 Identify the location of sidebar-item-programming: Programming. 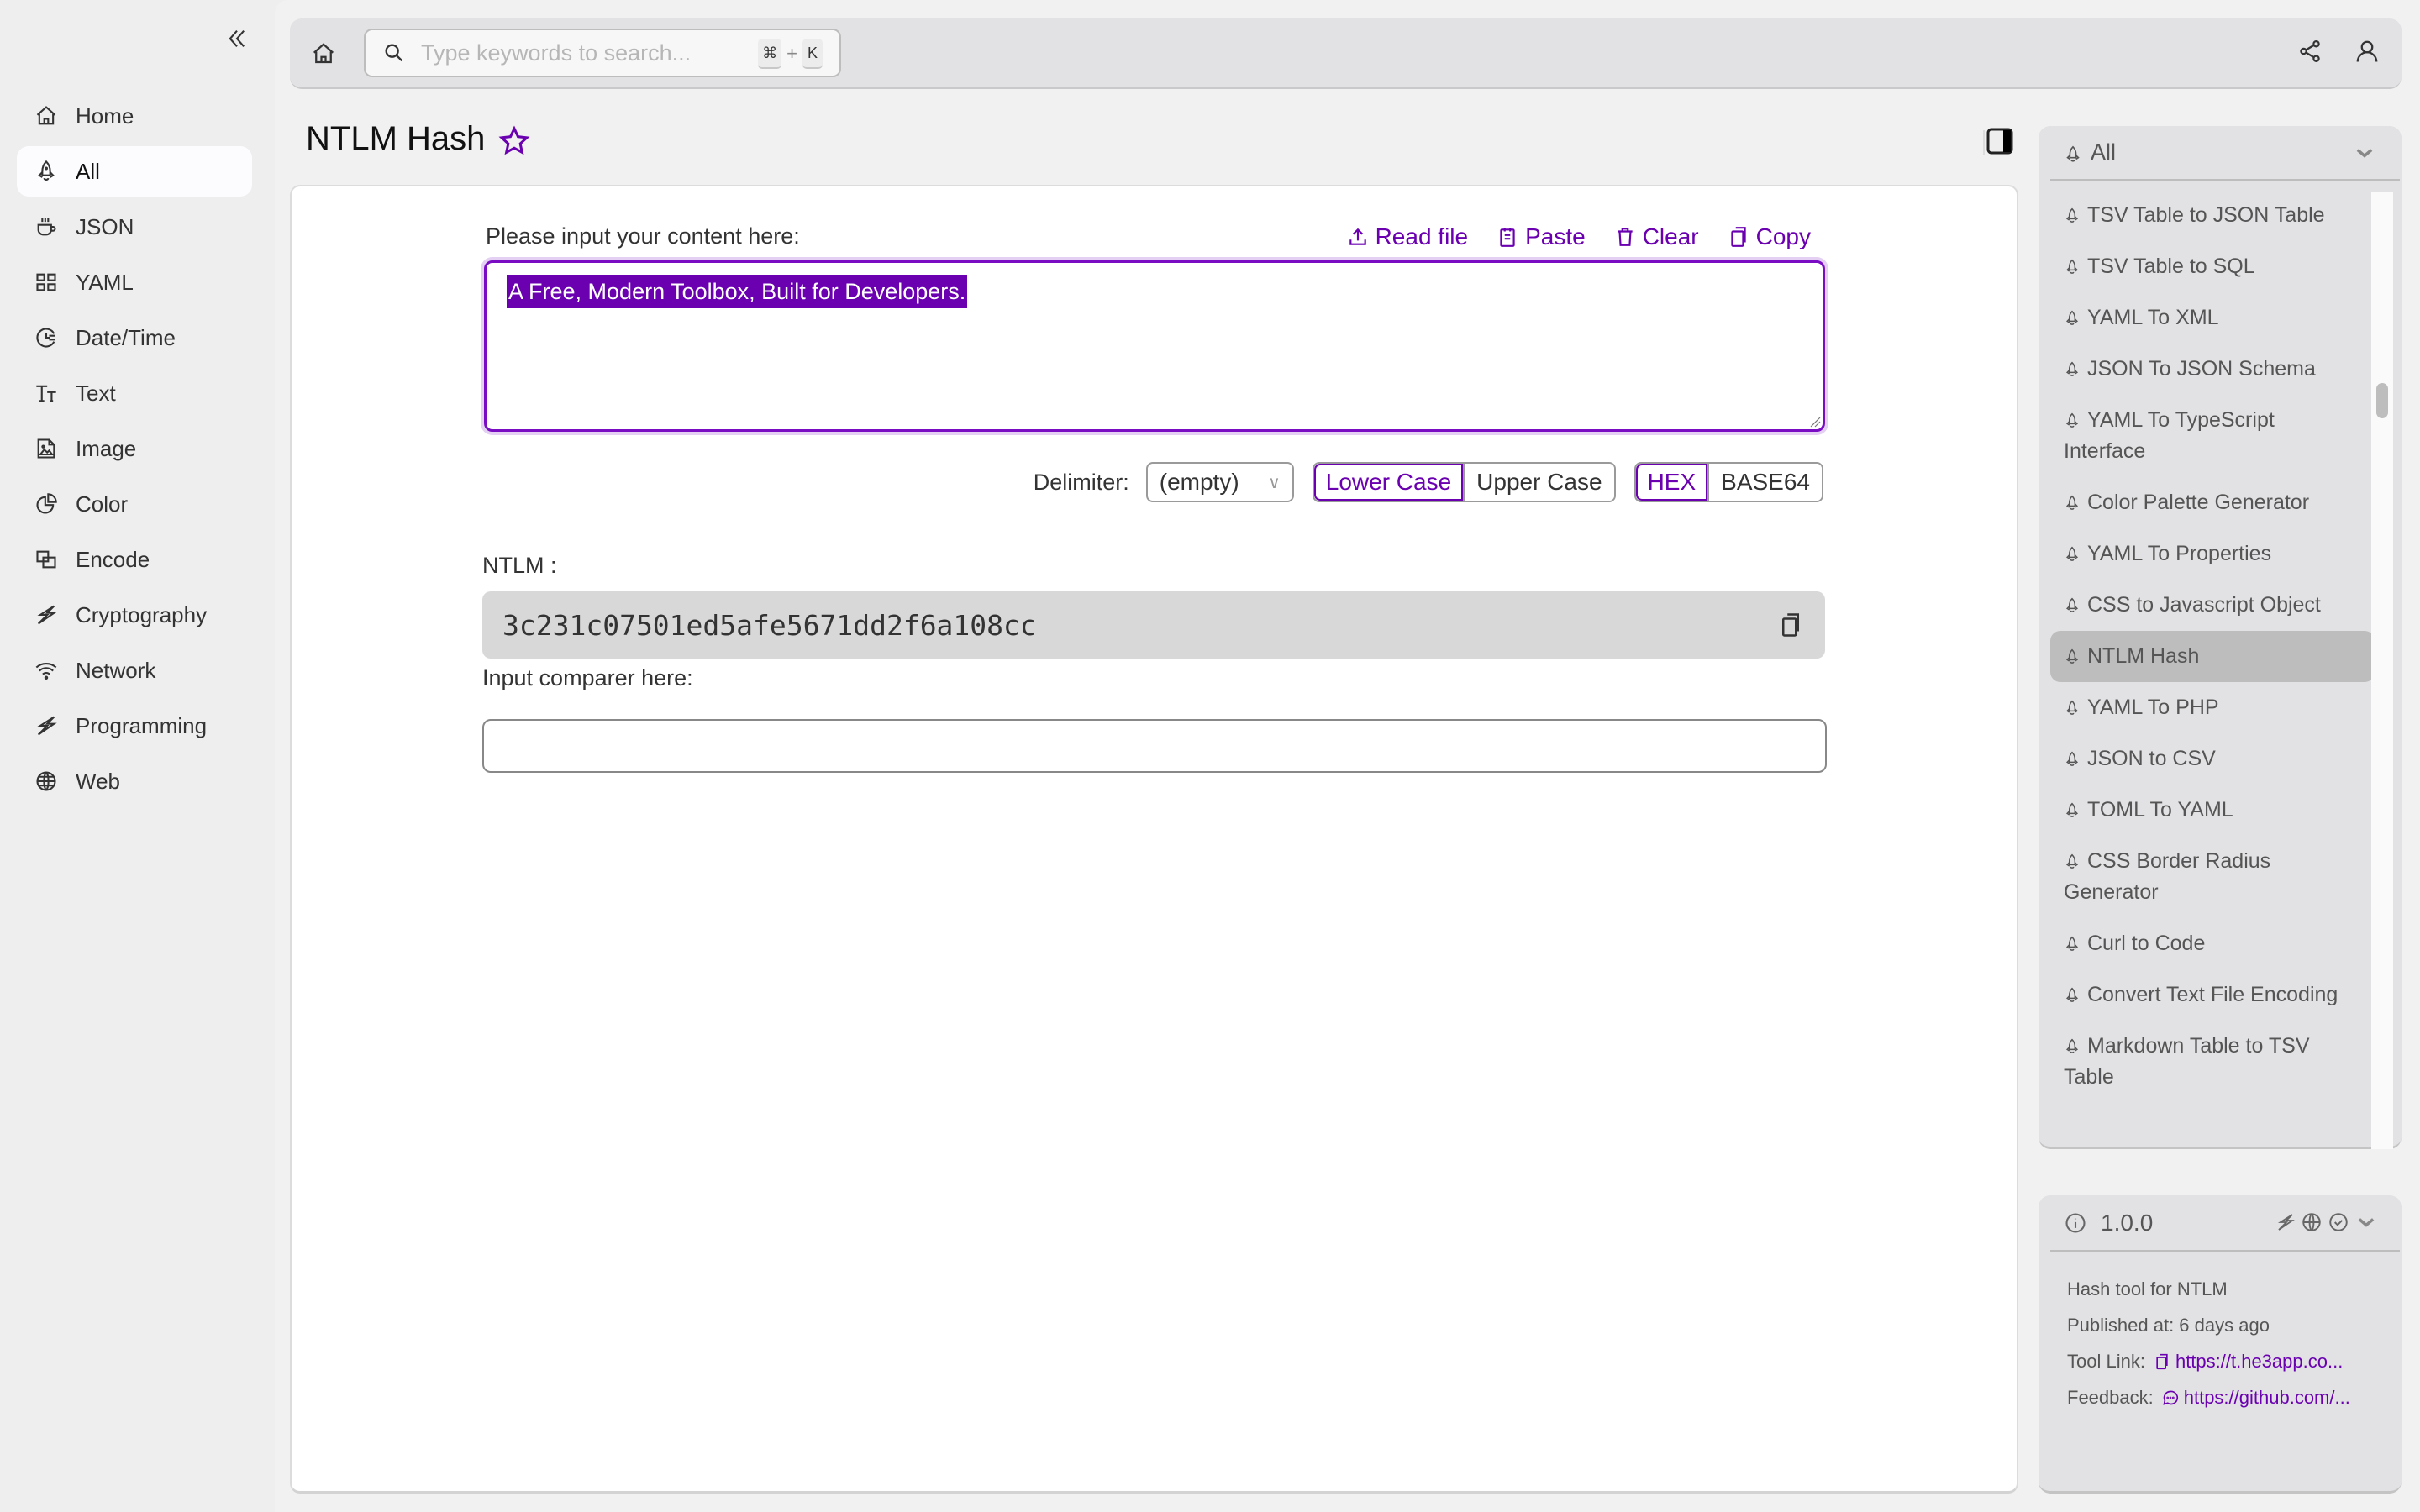
(134, 726).